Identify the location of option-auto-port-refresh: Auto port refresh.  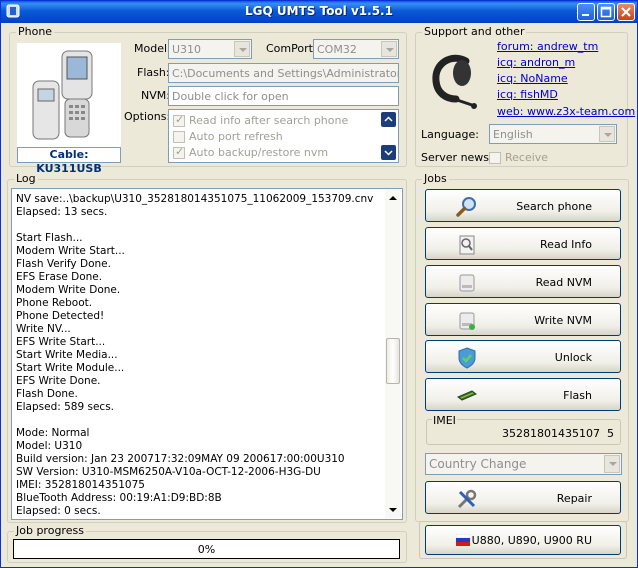
(228, 136).